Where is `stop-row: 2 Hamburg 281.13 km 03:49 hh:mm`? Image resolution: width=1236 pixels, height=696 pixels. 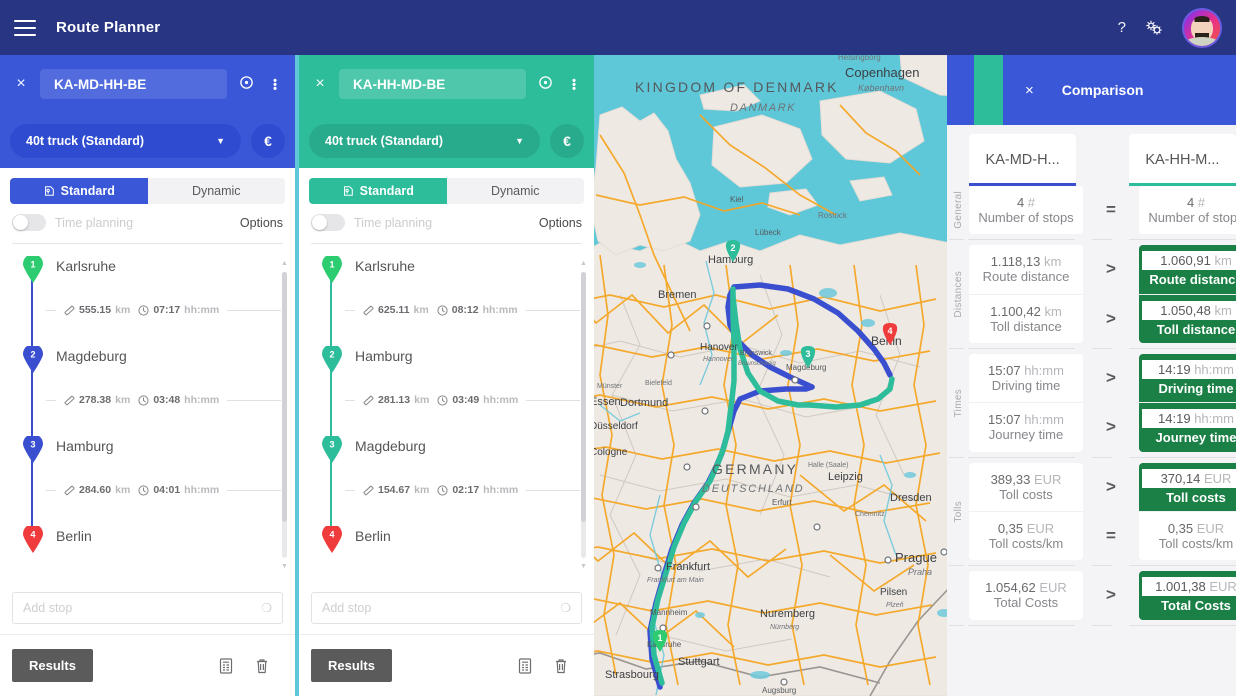
stop-row: 2 Hamburg 281.13 km 03:49 hh:mm is located at coordinates (446, 391).